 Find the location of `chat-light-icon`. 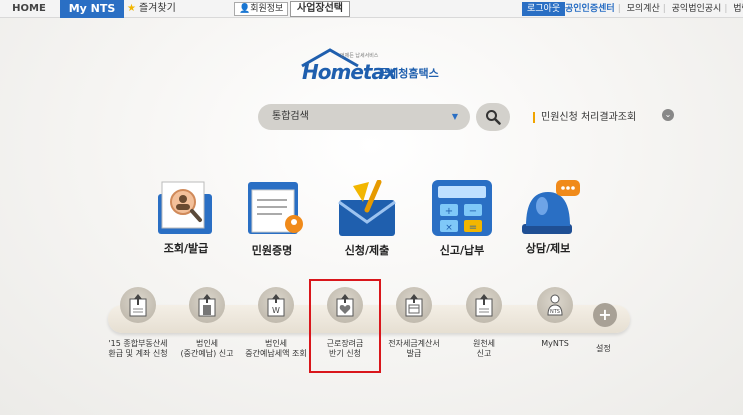

chat-light-icon is located at coordinates (551, 207).